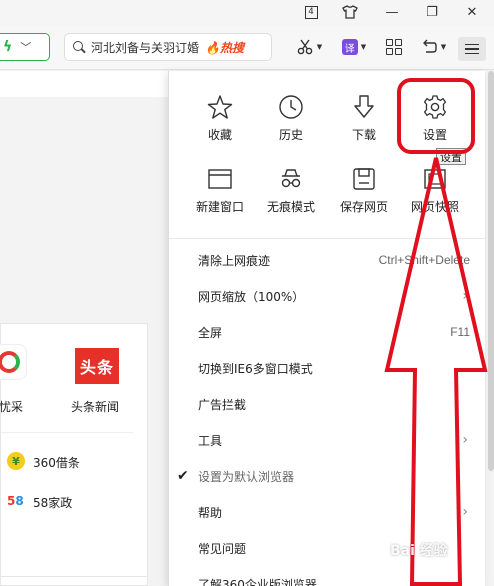 The image size is (494, 586). What do you see at coordinates (291, 196) in the screenshot?
I see `incognito-button: 无痕模式` at bounding box center [291, 196].